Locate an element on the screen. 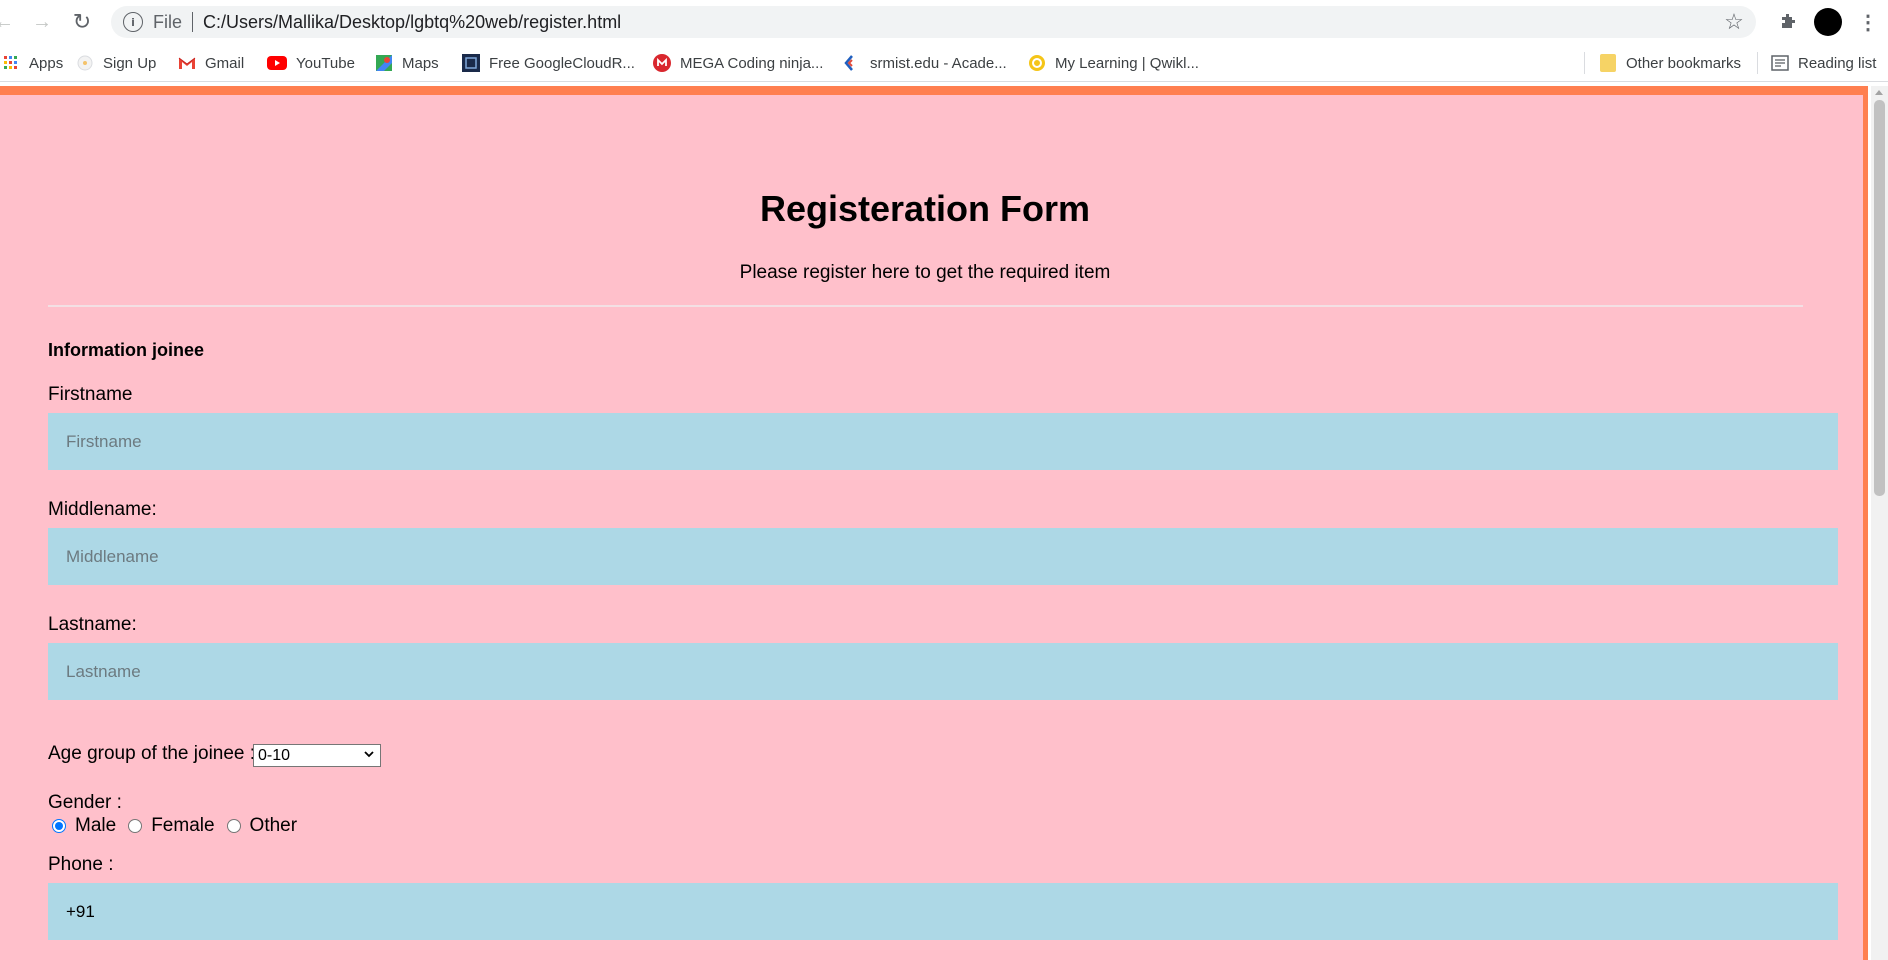  middlename-input is located at coordinates (943, 556).